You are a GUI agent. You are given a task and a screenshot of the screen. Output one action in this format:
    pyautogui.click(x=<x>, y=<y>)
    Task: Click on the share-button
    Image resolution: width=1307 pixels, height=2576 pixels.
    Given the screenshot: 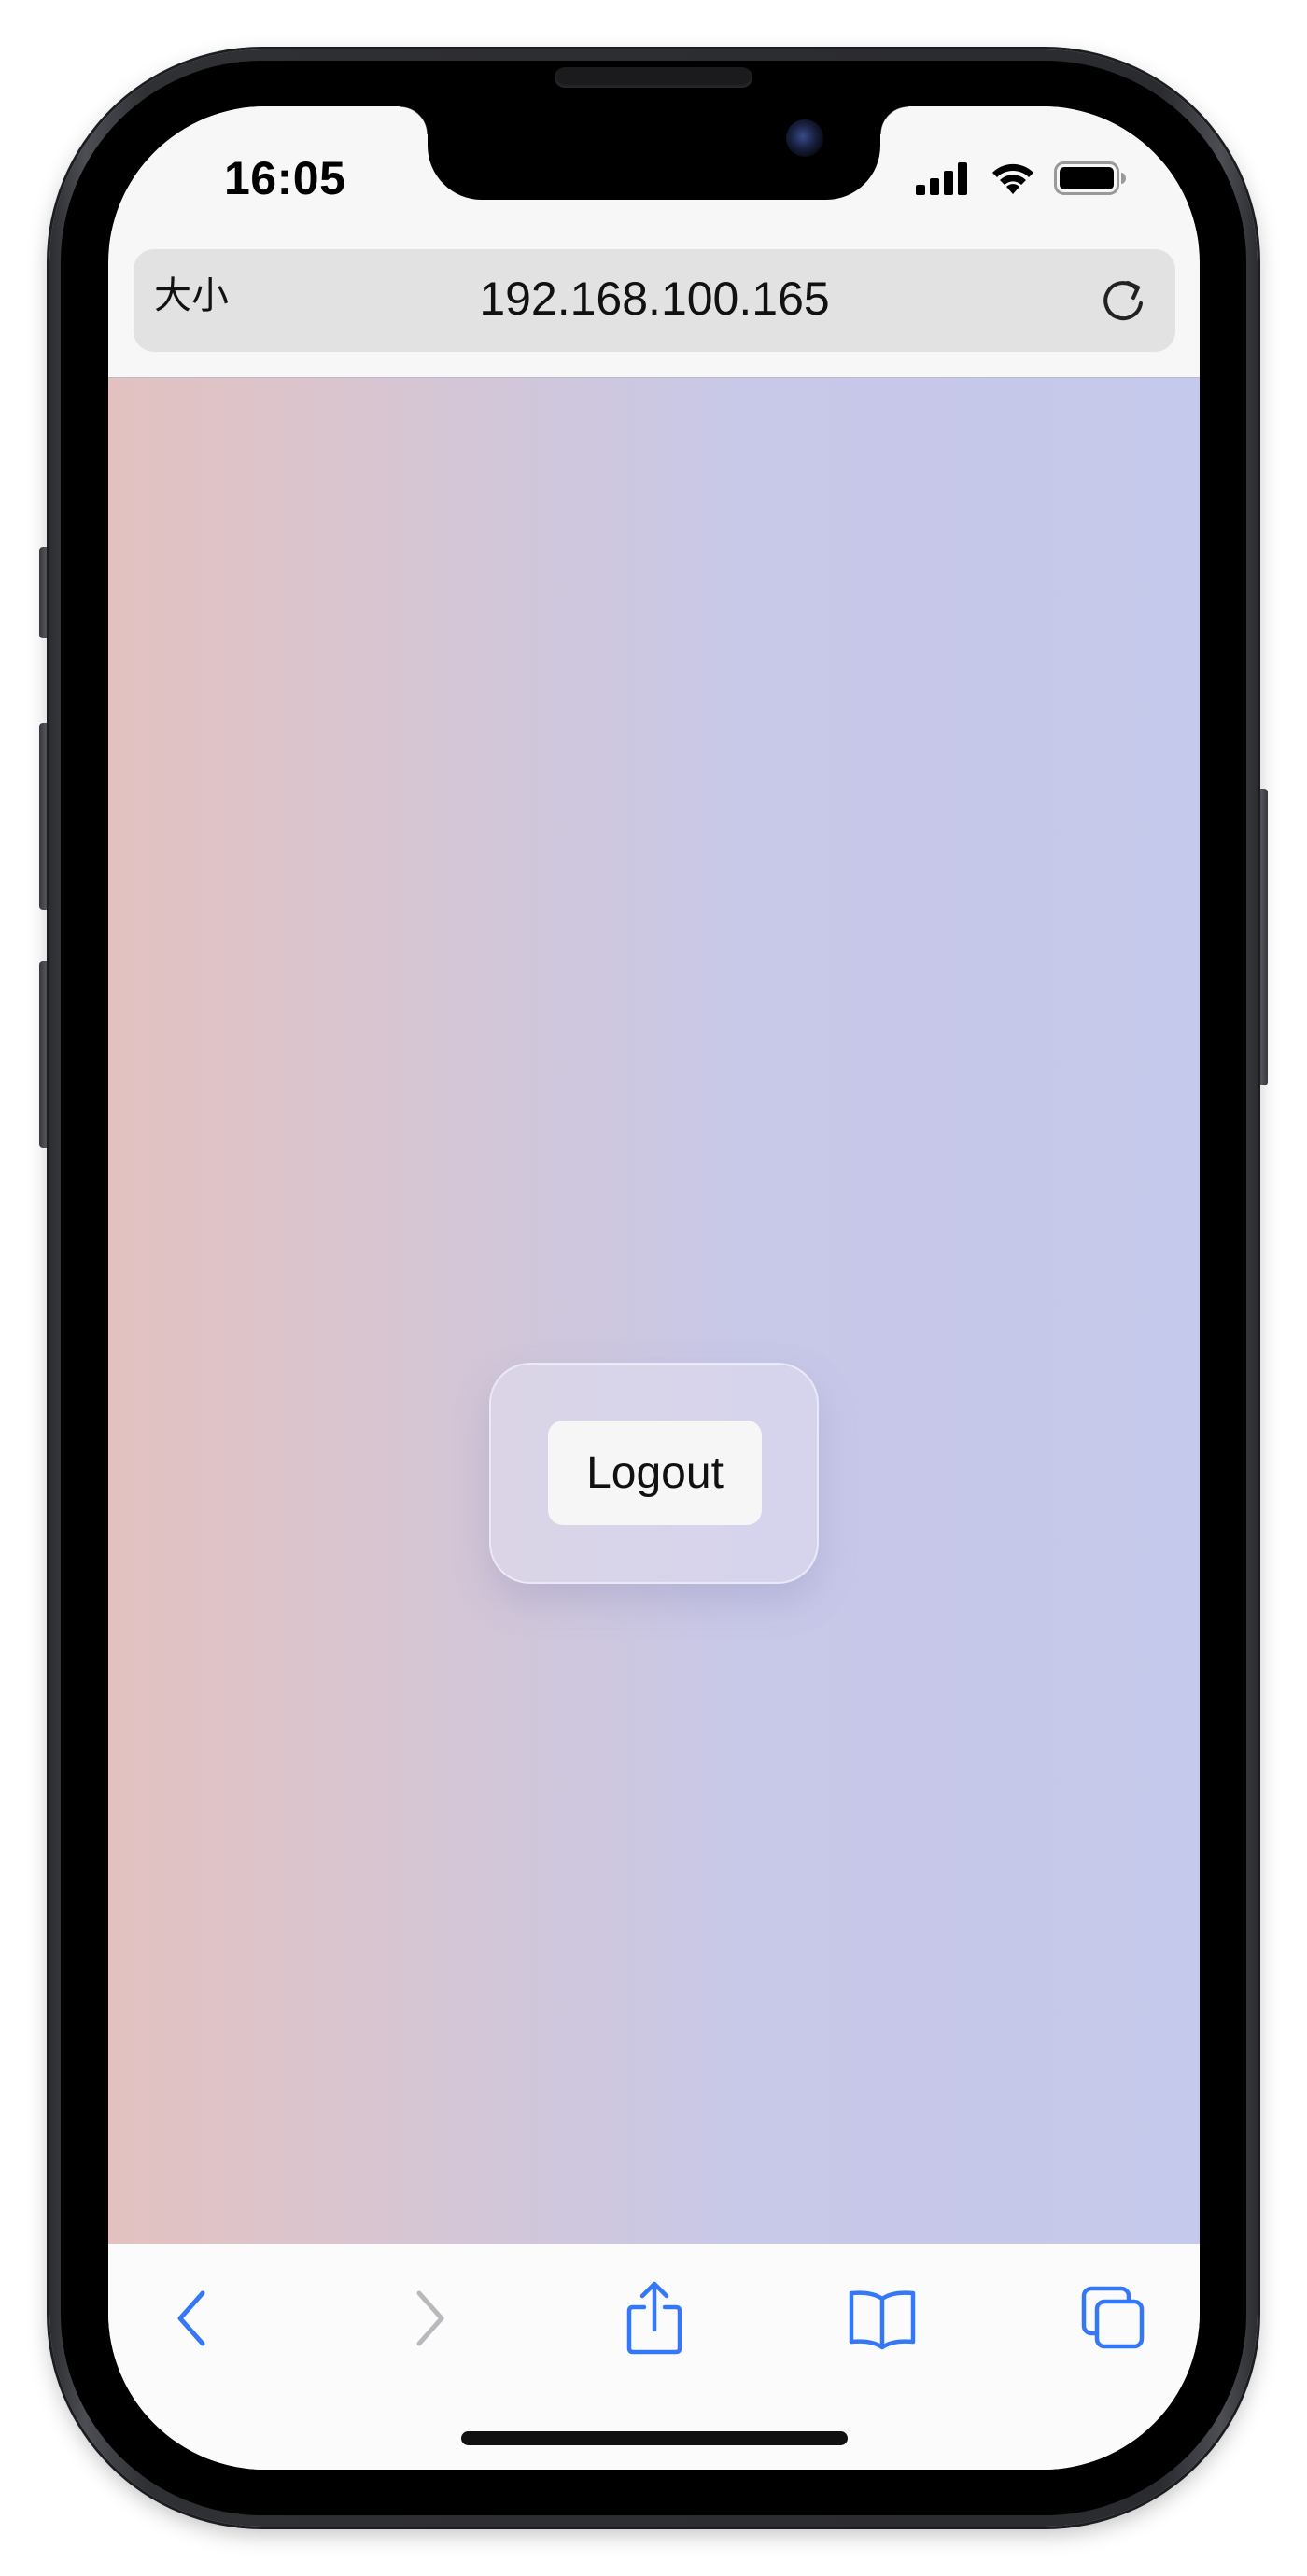 What is the action you would take?
    pyautogui.click(x=654, y=2318)
    